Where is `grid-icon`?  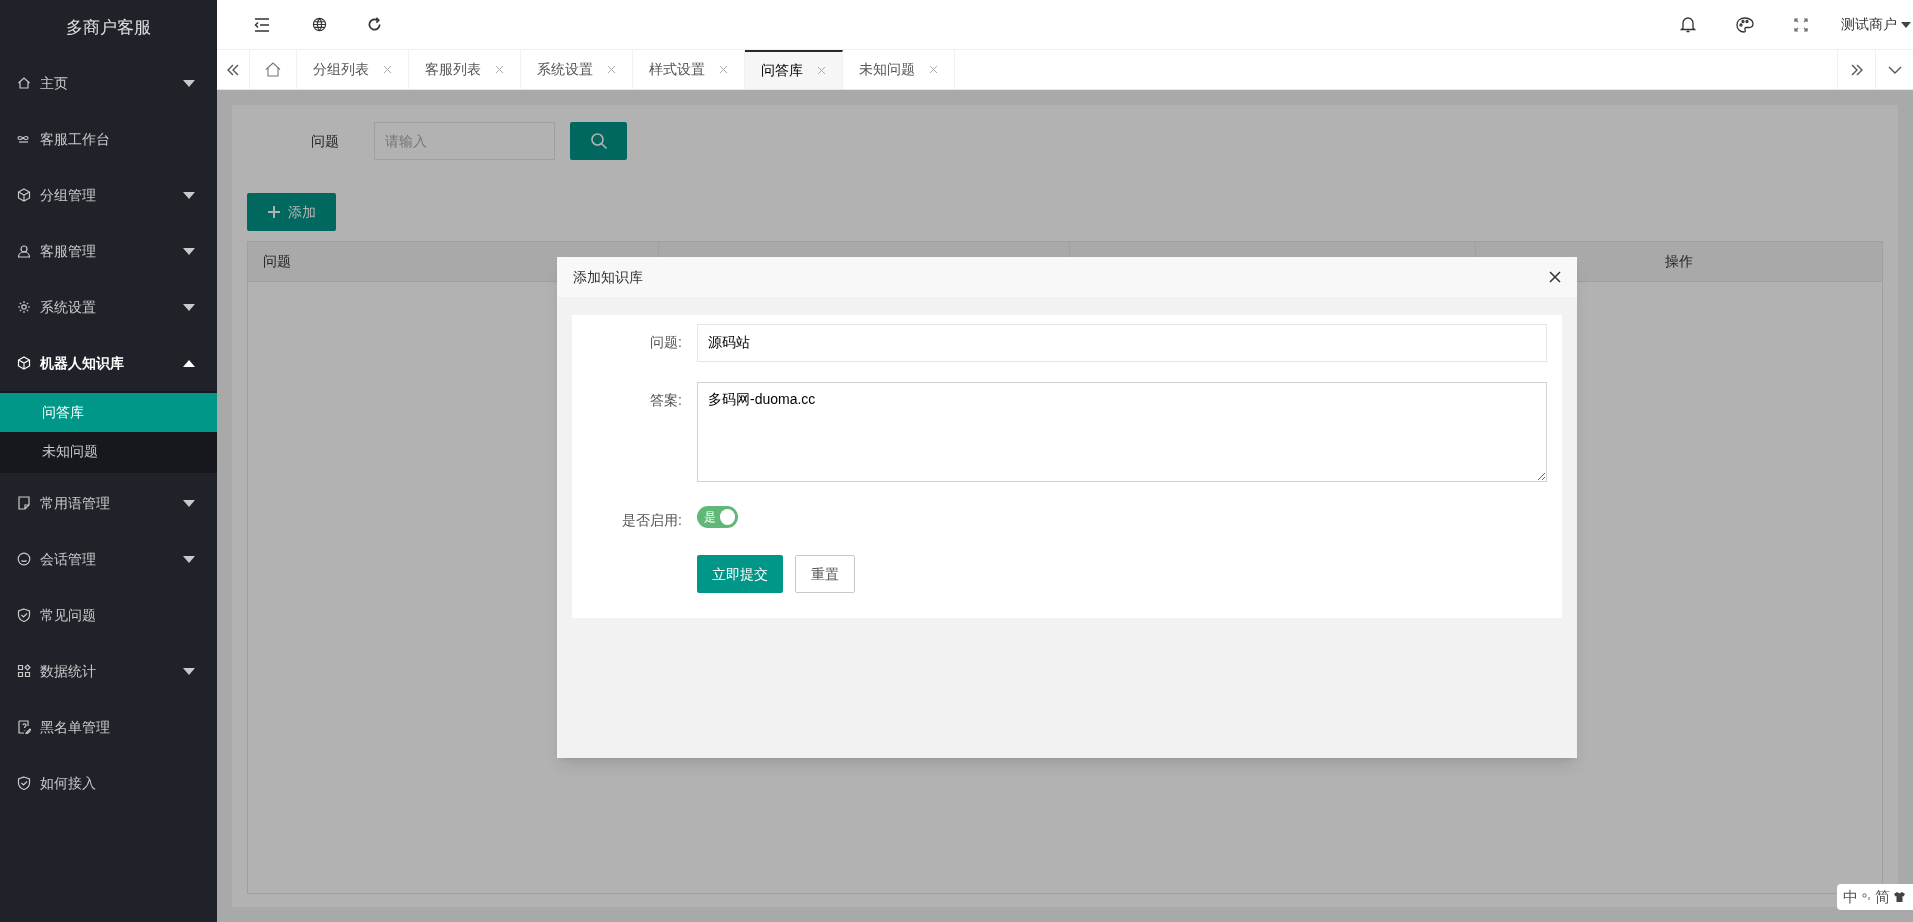
grid-icon is located at coordinates (24, 671).